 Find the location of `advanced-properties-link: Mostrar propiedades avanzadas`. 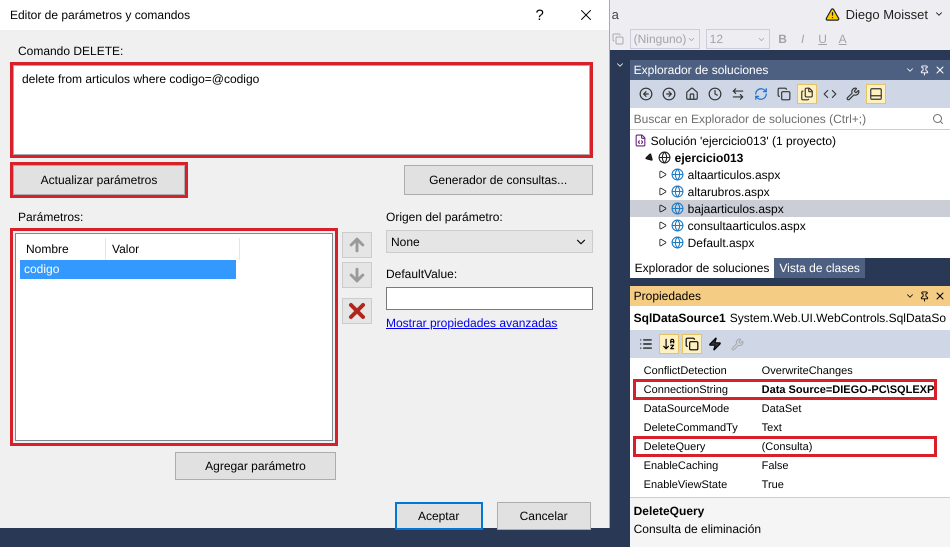

advanced-properties-link: Mostrar propiedades avanzadas is located at coordinates (472, 323).